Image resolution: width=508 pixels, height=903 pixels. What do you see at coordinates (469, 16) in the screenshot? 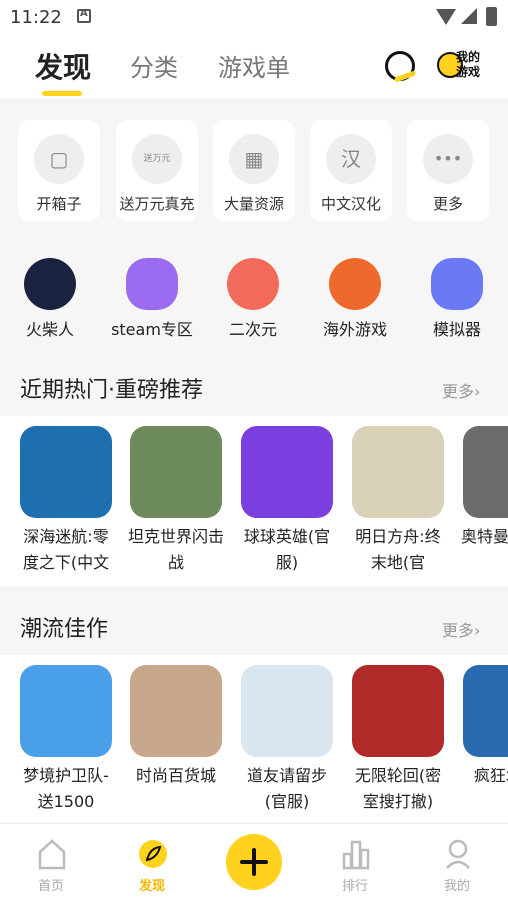
I see `signal-icon` at bounding box center [469, 16].